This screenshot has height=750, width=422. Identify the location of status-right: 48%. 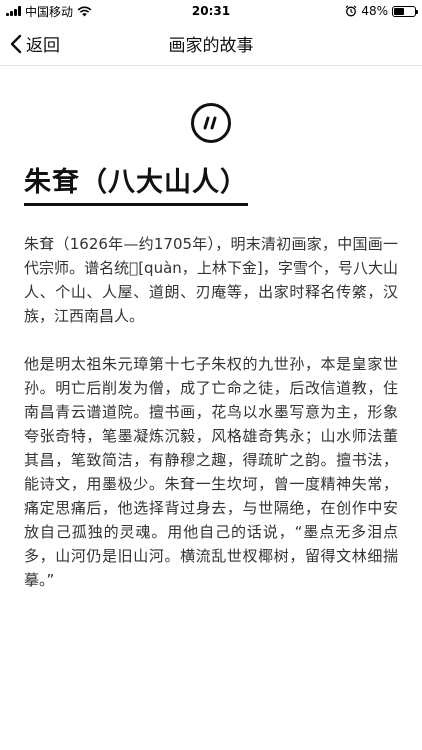
(381, 11).